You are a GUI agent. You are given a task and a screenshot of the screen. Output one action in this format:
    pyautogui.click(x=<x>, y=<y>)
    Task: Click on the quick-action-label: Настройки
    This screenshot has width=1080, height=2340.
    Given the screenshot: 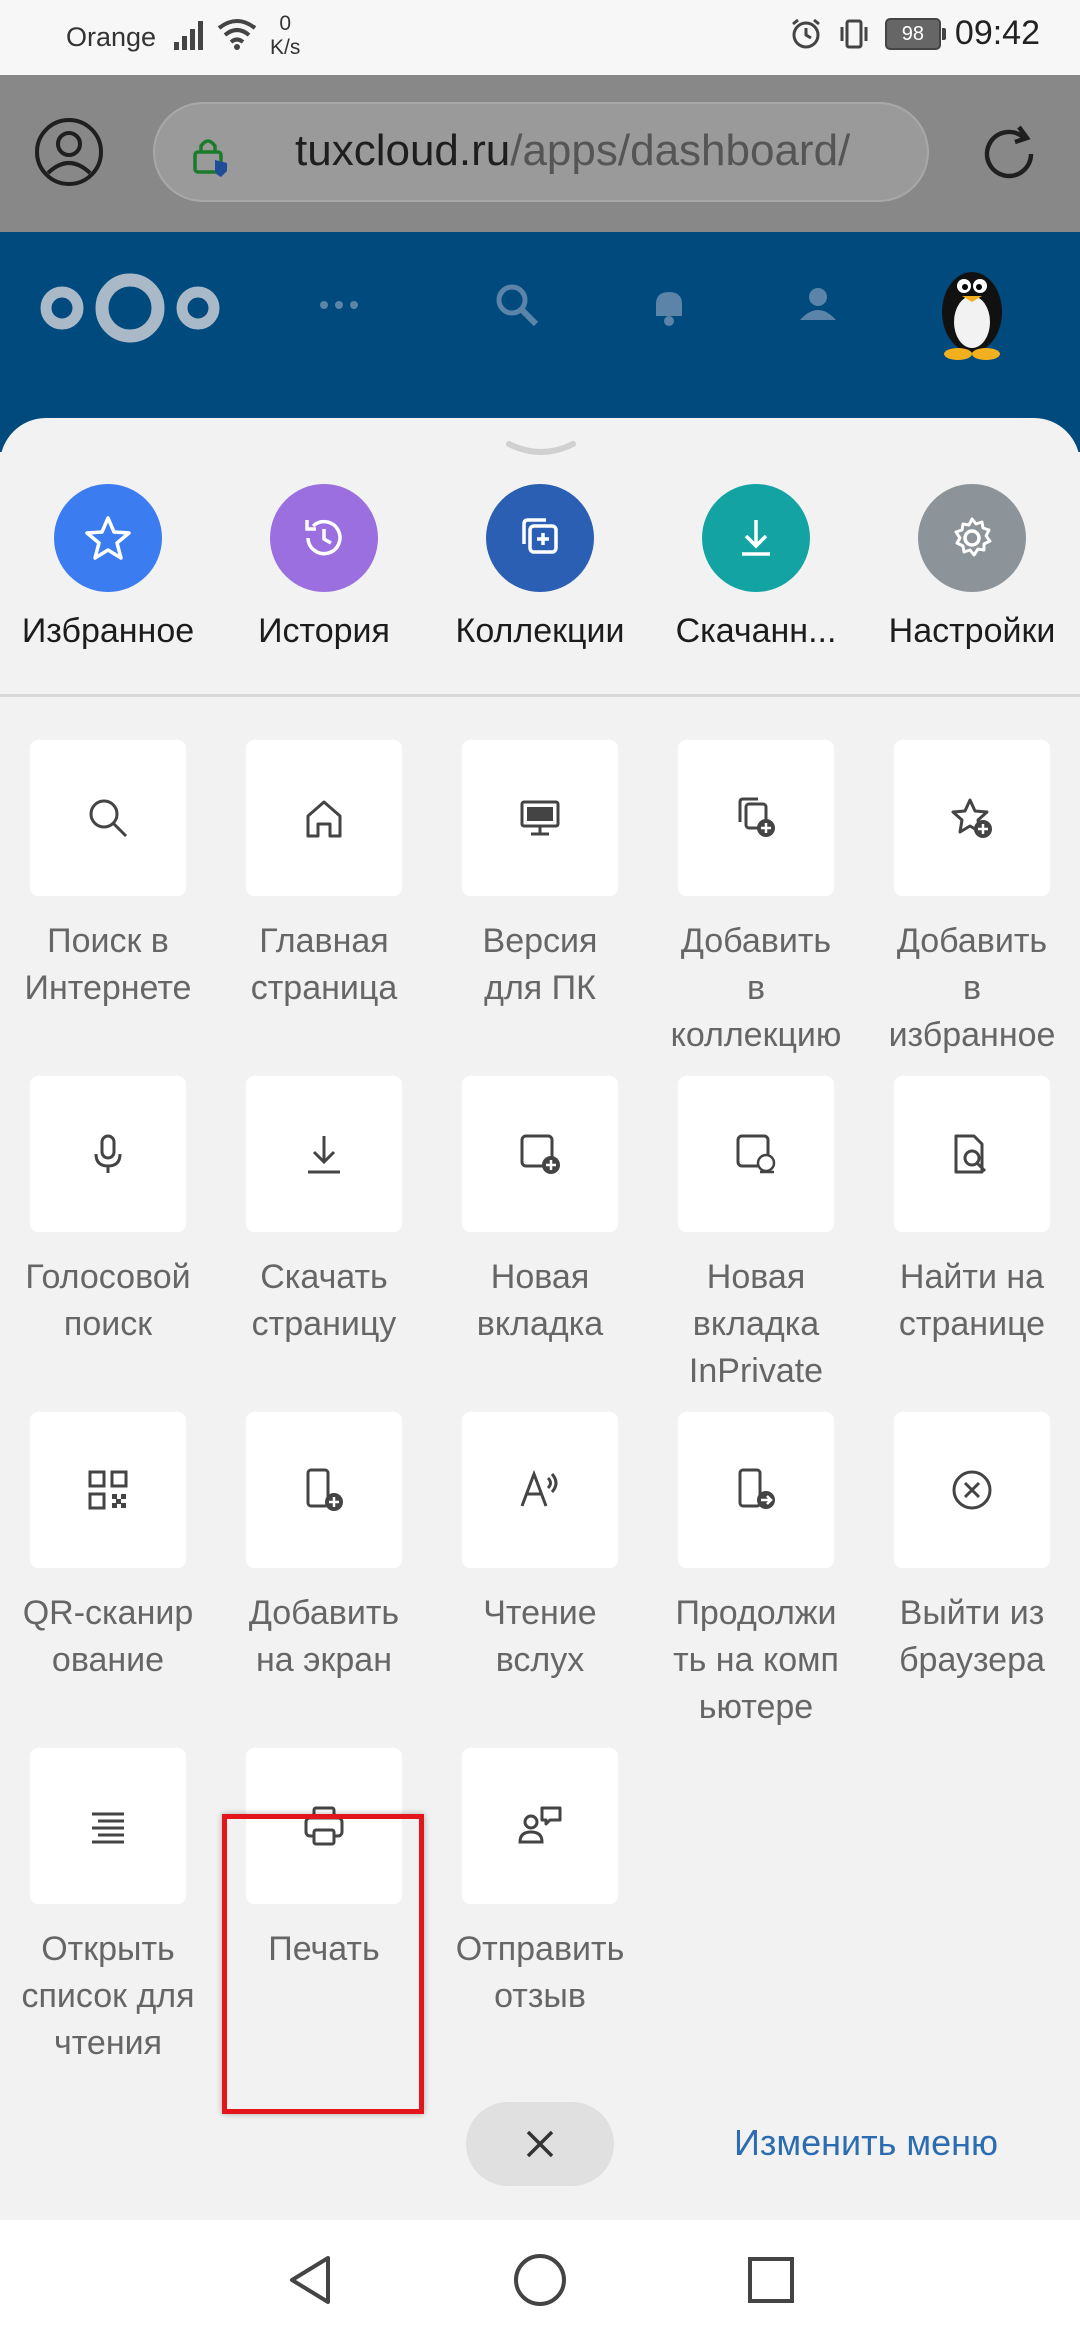 What is the action you would take?
    pyautogui.click(x=972, y=631)
    